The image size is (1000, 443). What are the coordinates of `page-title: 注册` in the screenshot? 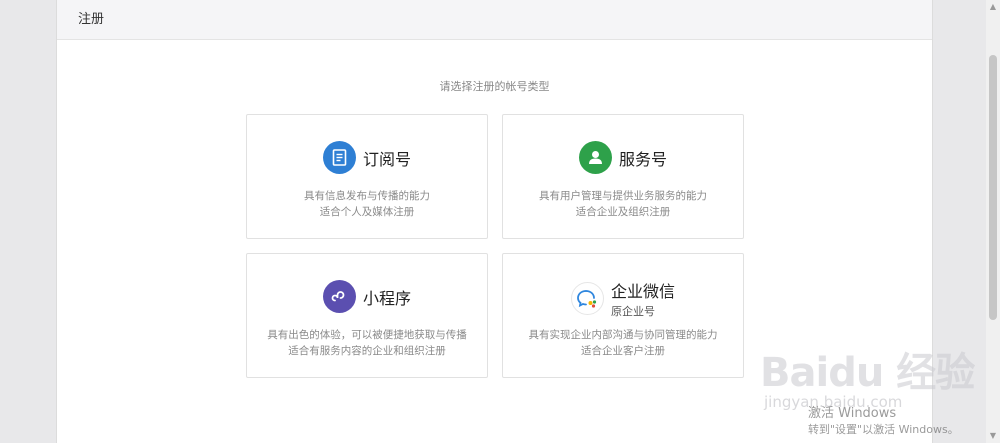 It's located at (494, 20).